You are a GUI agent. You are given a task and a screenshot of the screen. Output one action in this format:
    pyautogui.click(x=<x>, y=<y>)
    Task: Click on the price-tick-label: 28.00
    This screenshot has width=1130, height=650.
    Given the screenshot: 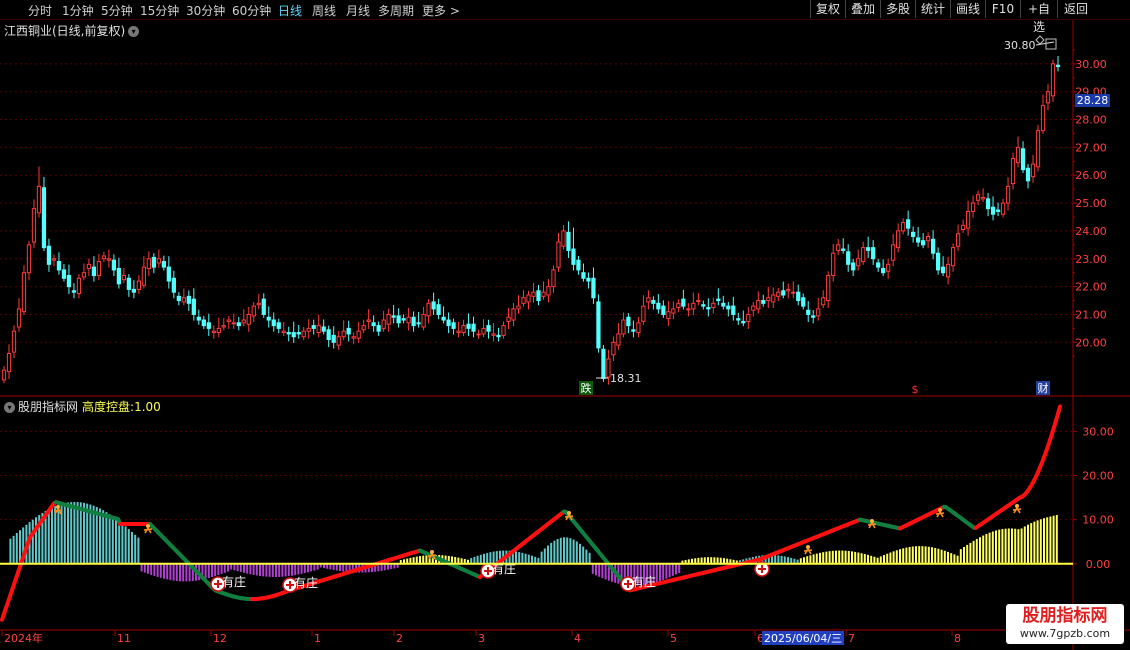 What is the action you would take?
    pyautogui.click(x=1091, y=120)
    